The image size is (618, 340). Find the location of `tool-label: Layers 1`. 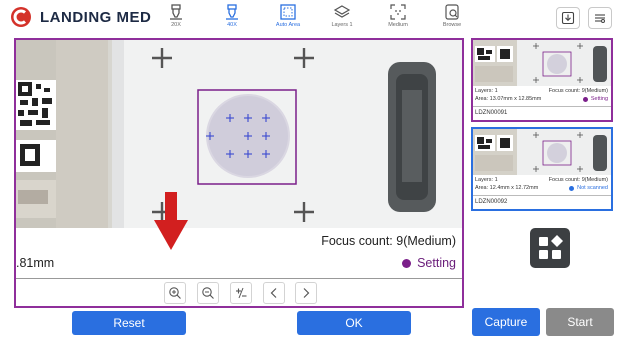

tool-label: Layers 1 is located at coordinates (342, 25).